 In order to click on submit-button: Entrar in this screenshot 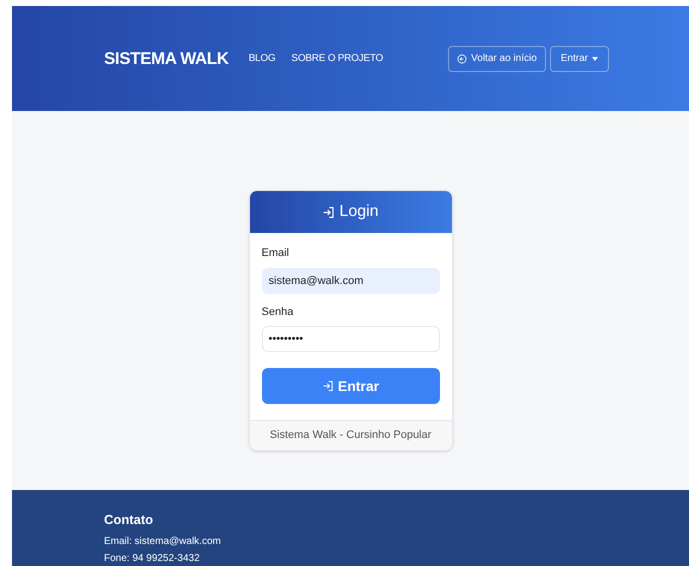, I will do `click(351, 386)`.